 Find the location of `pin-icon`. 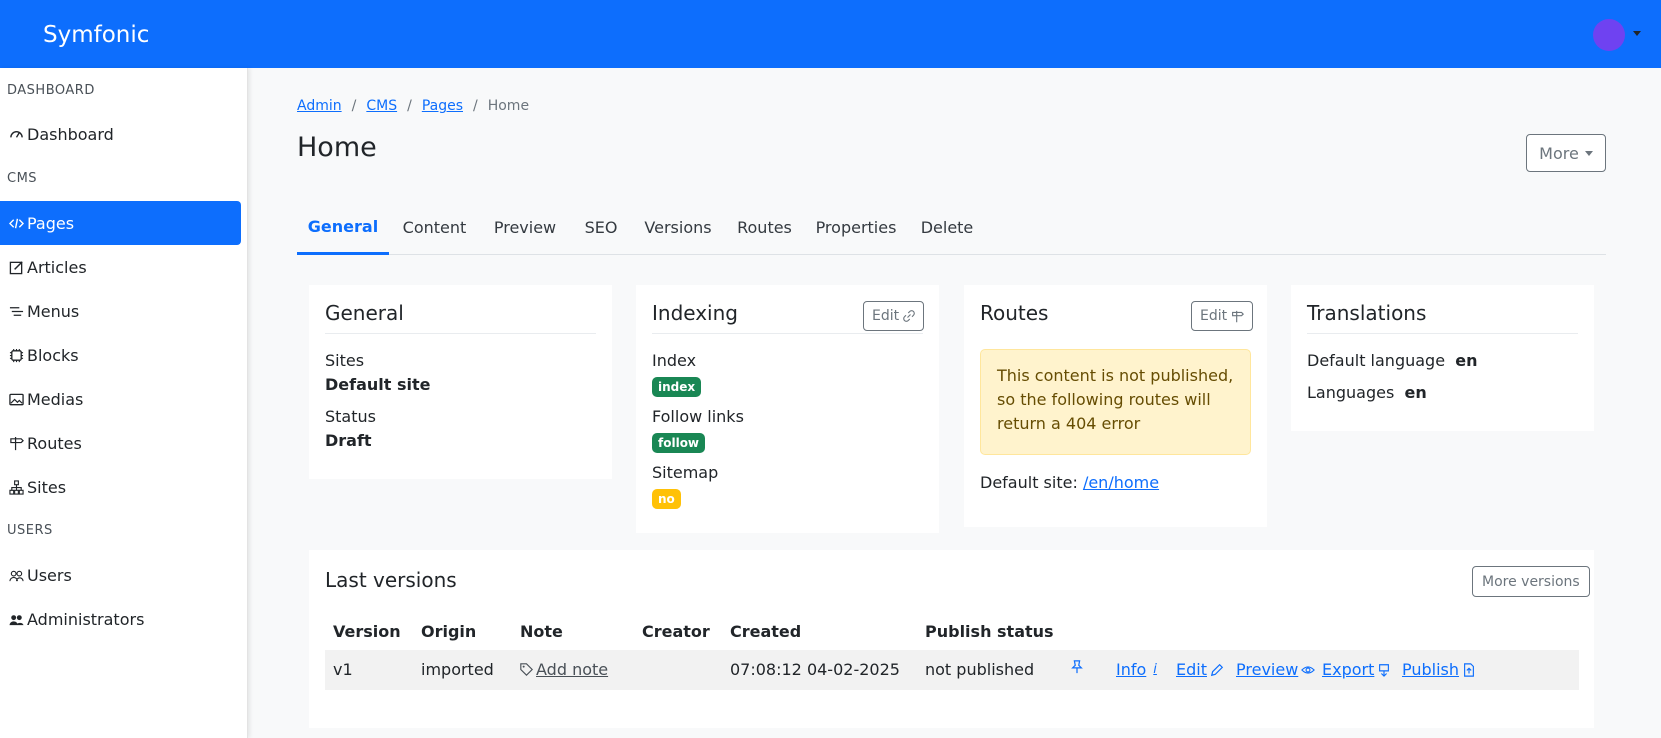

pin-icon is located at coordinates (1077, 667).